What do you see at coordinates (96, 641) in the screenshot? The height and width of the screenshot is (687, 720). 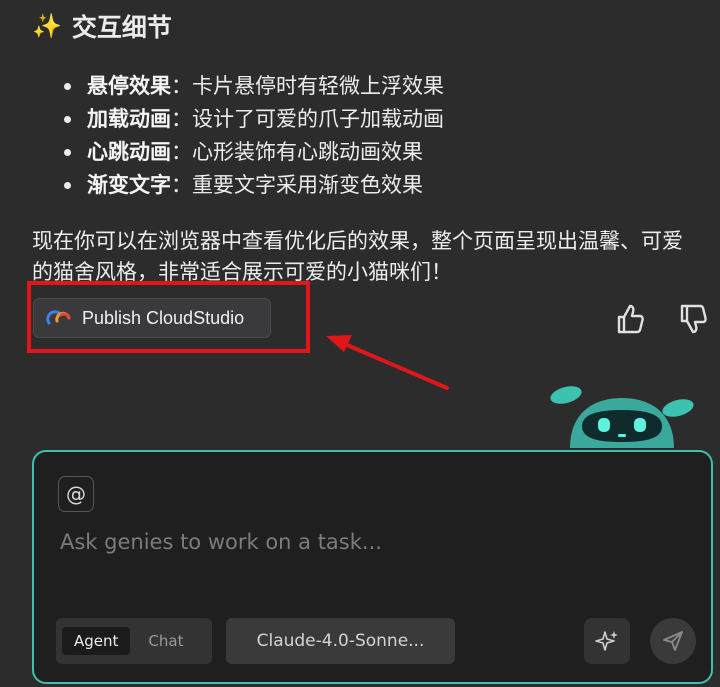 I see `mode-agent-tab: Agent` at bounding box center [96, 641].